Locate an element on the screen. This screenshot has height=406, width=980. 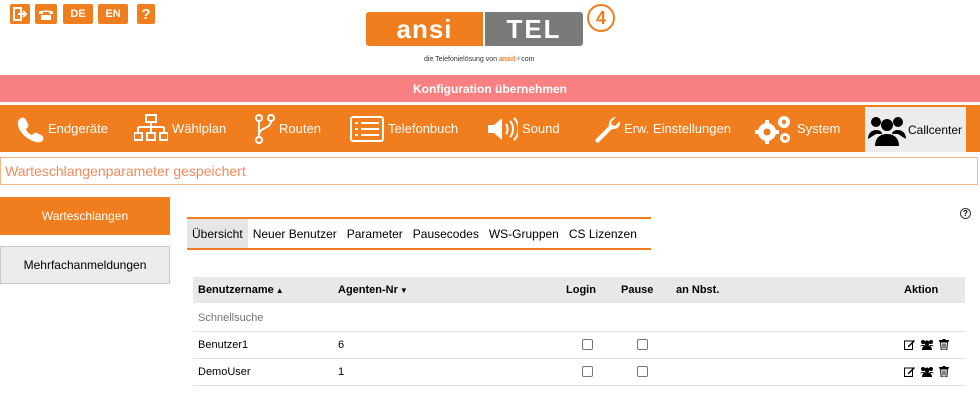
apply-config-button: Konfiguration übernehmen is located at coordinates (490, 88).